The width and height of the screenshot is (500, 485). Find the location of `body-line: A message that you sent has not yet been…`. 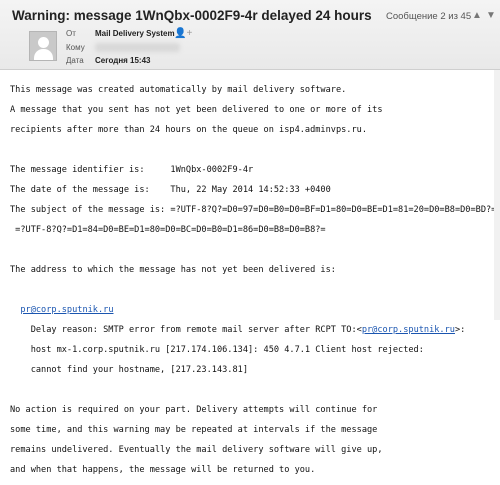

body-line: A message that you sent has not yet been… is located at coordinates (196, 110).